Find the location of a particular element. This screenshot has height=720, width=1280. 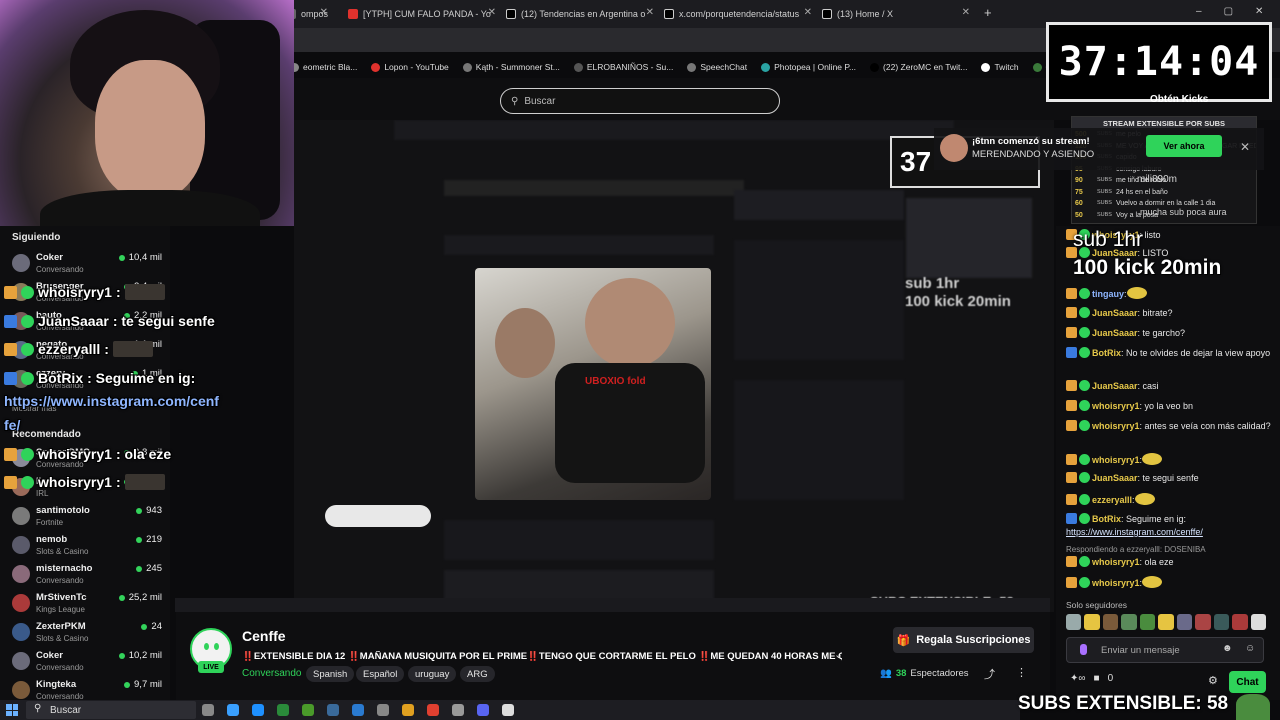

browser-tab: x.com/porquetendencia/status ✕ is located at coordinates (738, 14).